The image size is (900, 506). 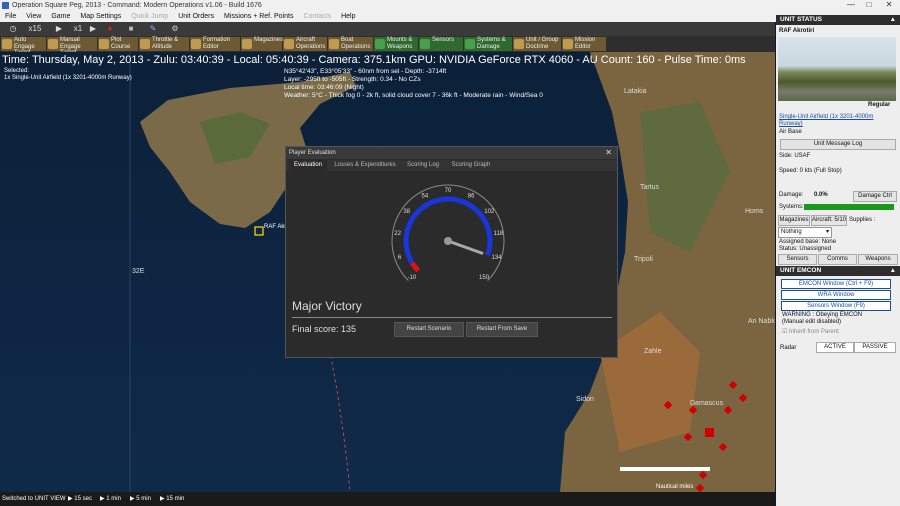 What do you see at coordinates (59, 29) in the screenshot?
I see `play-icon: ▶` at bounding box center [59, 29].